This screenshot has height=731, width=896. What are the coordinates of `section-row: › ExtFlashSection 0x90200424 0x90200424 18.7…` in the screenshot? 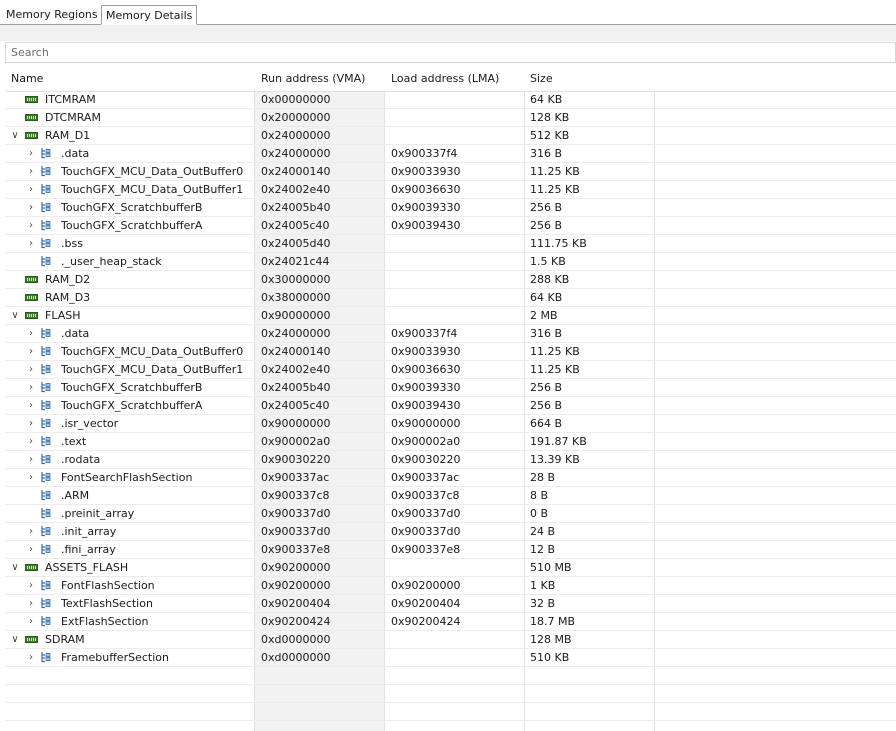 It's located at (450, 622).